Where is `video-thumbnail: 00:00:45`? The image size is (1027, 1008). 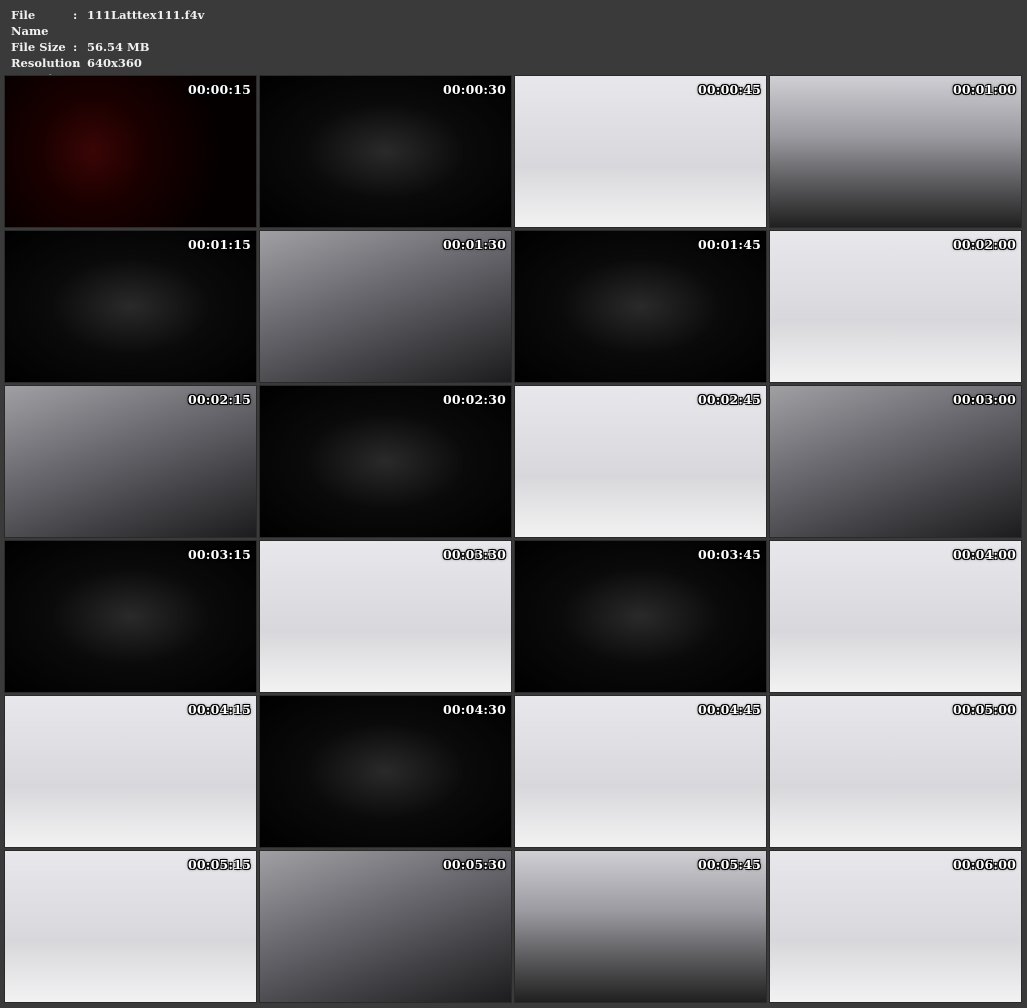
video-thumbnail: 00:00:45 is located at coordinates (640, 151).